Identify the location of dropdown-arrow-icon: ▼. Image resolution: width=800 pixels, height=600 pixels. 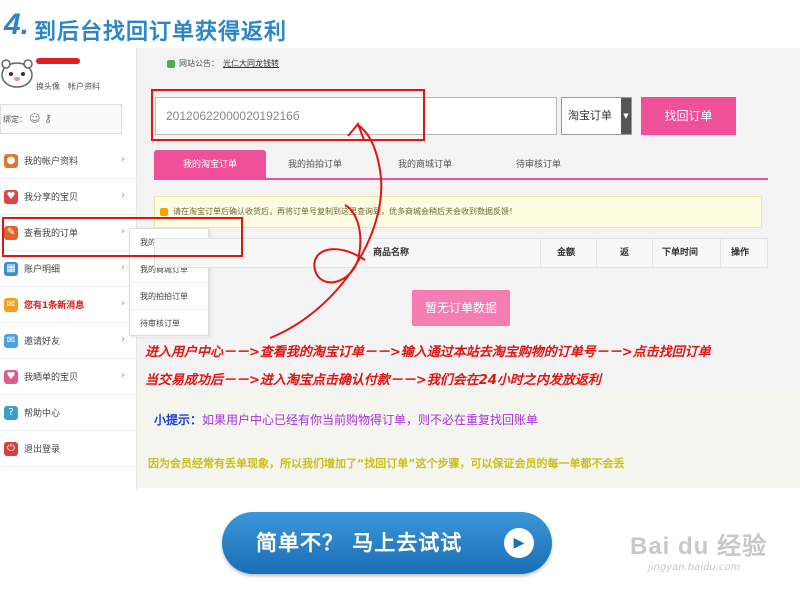
(626, 116).